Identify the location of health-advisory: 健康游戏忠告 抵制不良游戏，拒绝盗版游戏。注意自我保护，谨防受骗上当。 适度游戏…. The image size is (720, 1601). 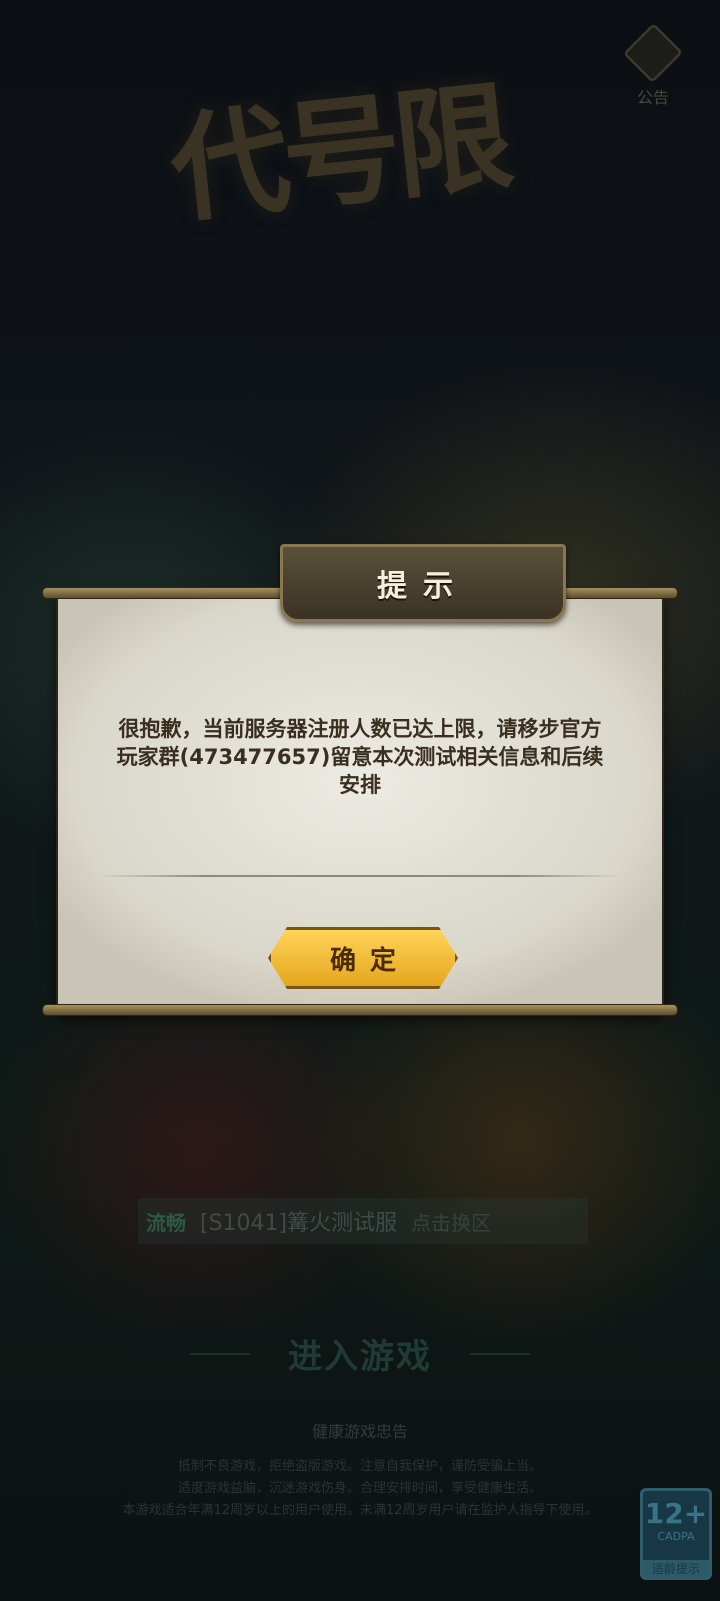
(360, 1470).